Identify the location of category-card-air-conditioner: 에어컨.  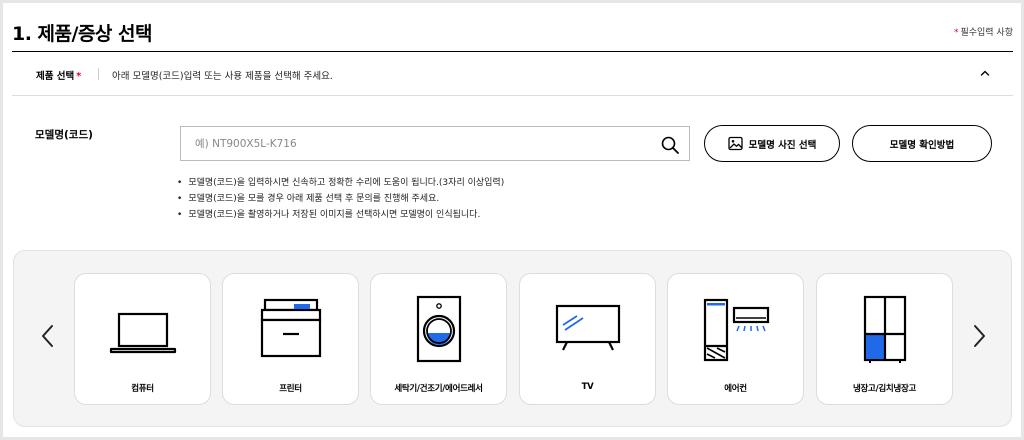
(735, 339).